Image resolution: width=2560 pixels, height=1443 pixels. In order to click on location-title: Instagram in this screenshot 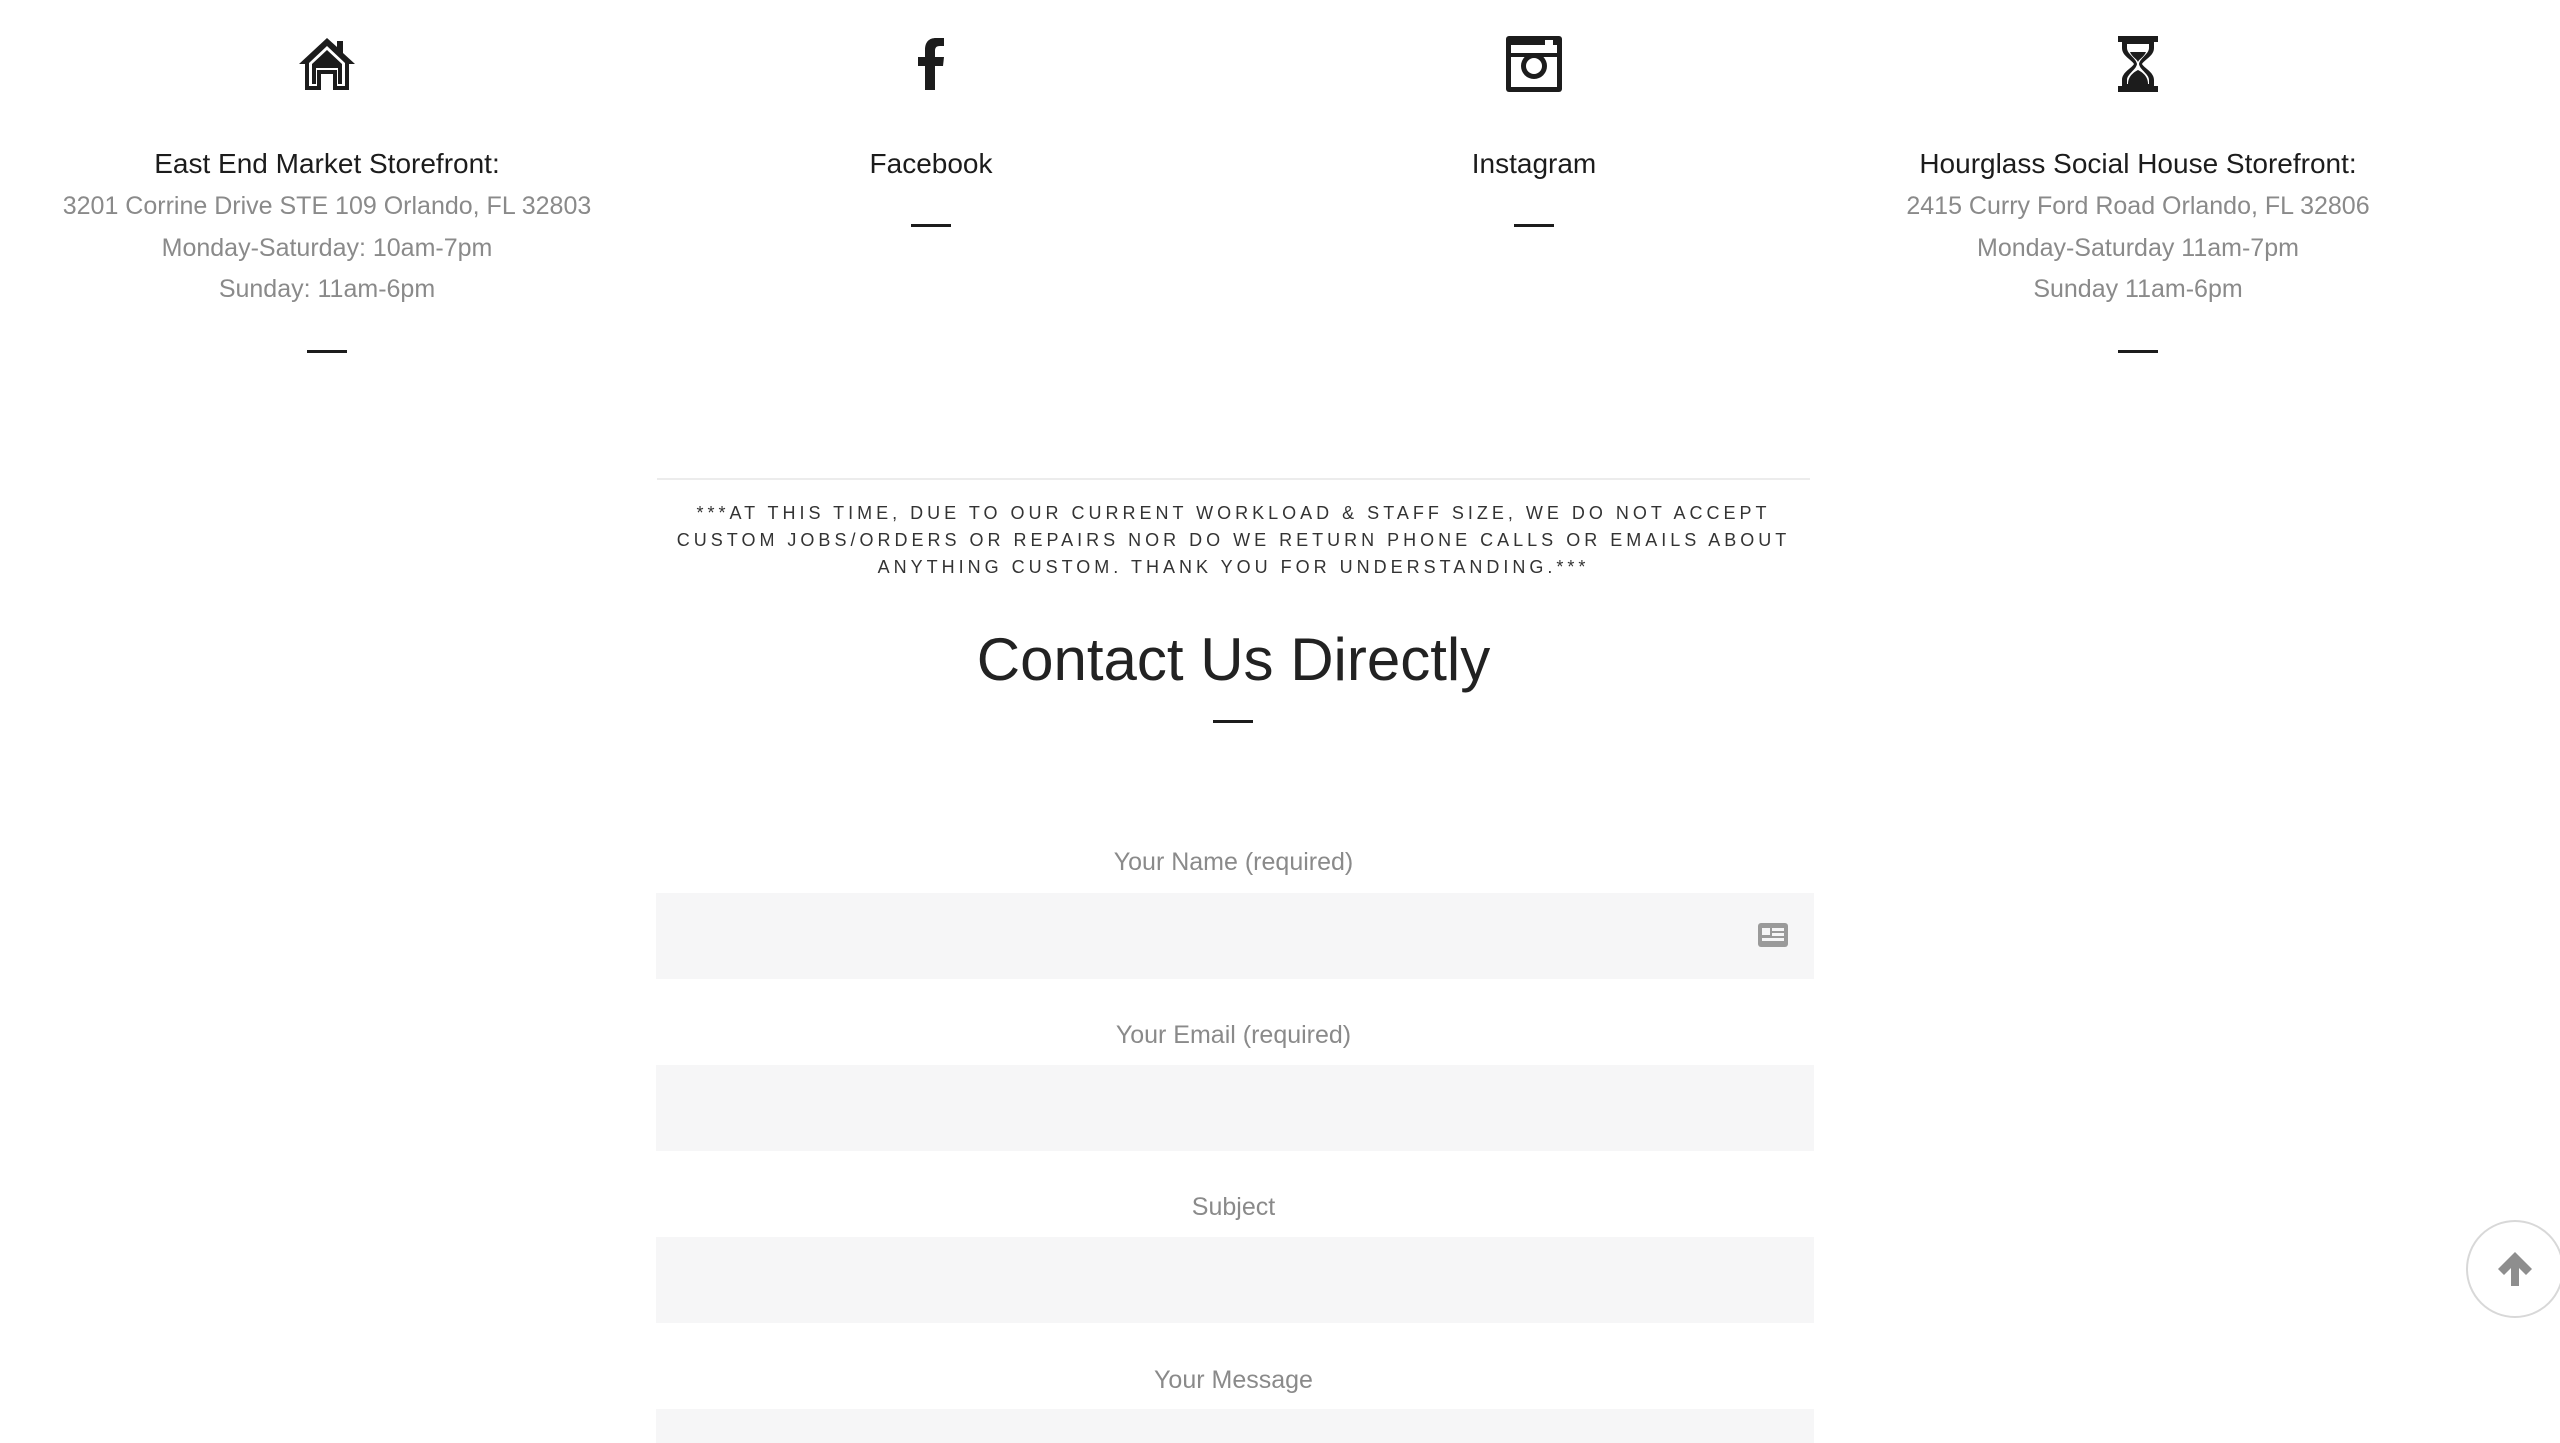, I will do `click(1534, 164)`.